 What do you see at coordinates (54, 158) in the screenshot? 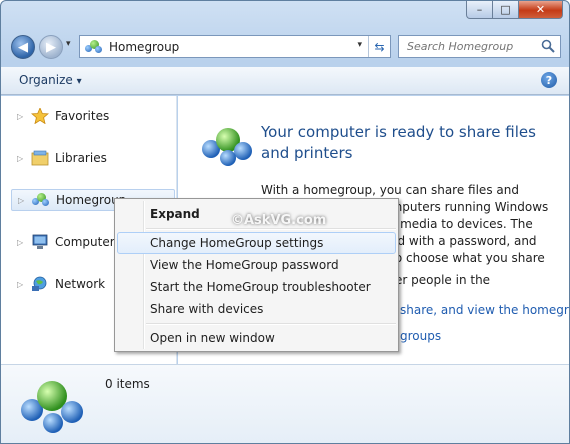
I see `sidebar-item-libraries: ▷ Libraries` at bounding box center [54, 158].